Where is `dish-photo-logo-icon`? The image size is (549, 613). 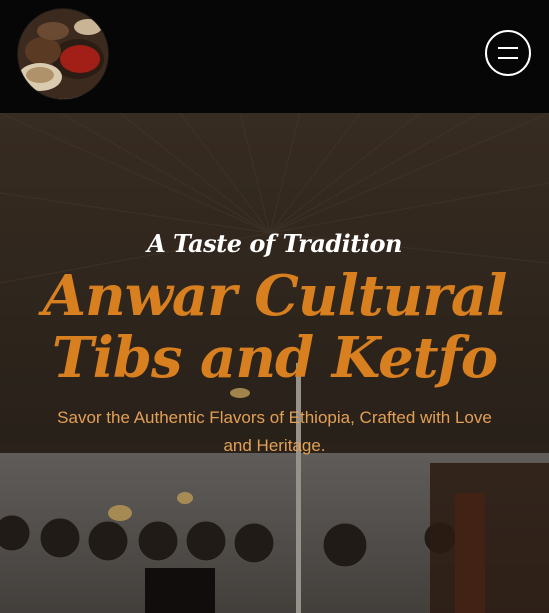 dish-photo-logo-icon is located at coordinates (63, 54).